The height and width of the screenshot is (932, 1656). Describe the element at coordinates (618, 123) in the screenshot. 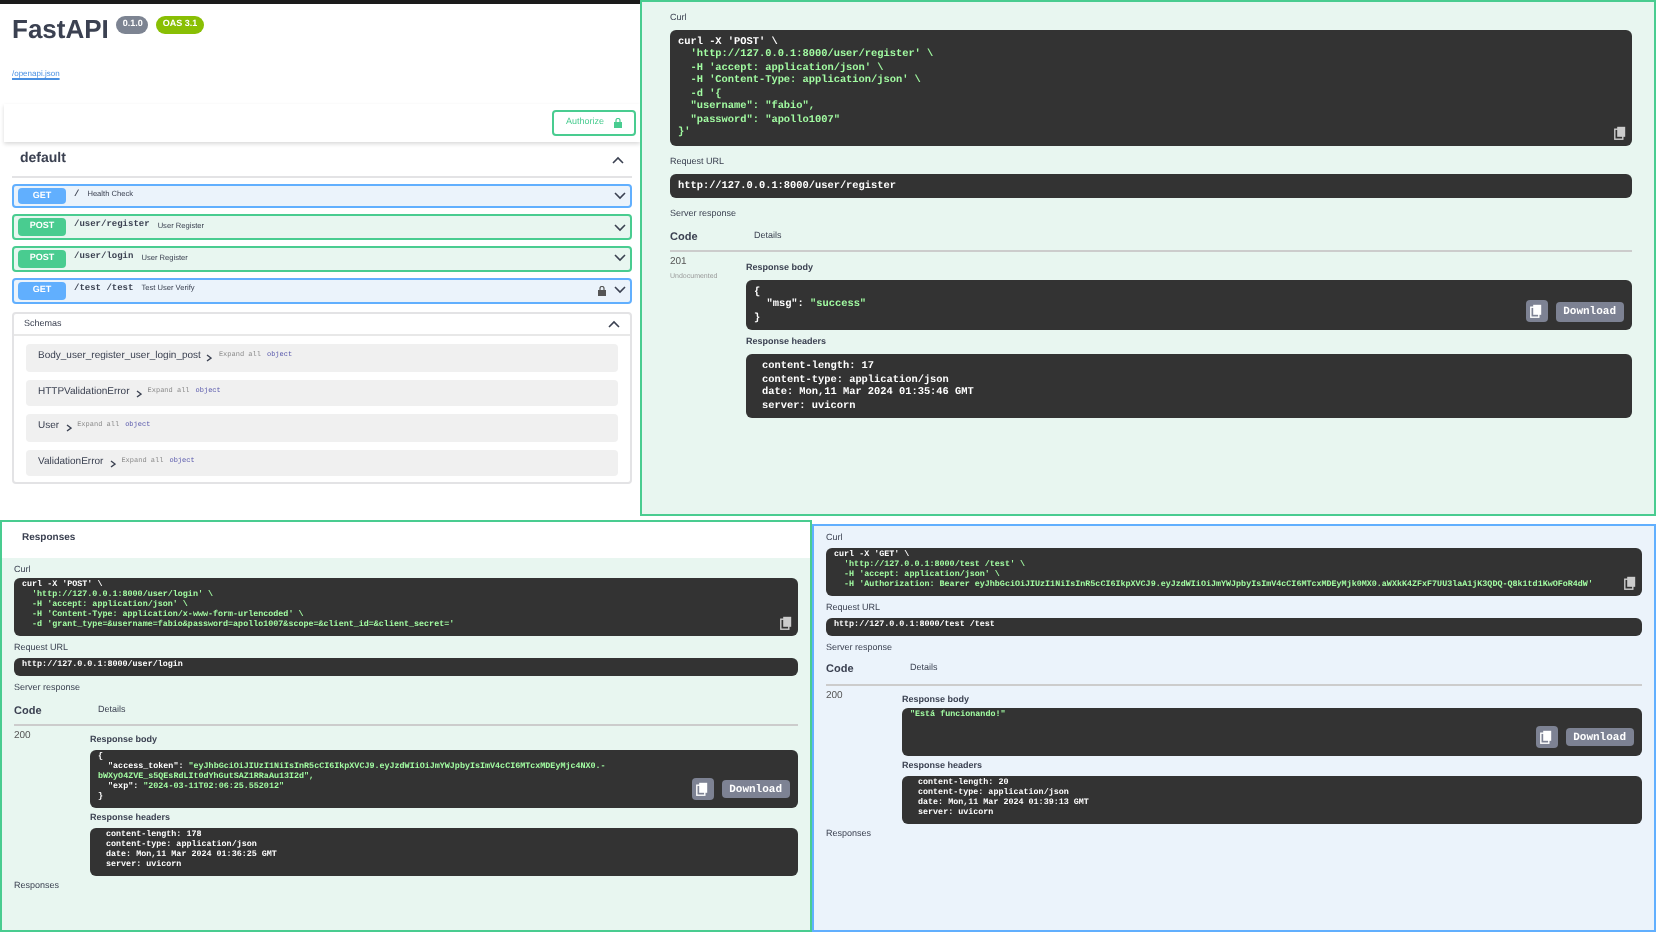

I see `lock-icon` at that location.